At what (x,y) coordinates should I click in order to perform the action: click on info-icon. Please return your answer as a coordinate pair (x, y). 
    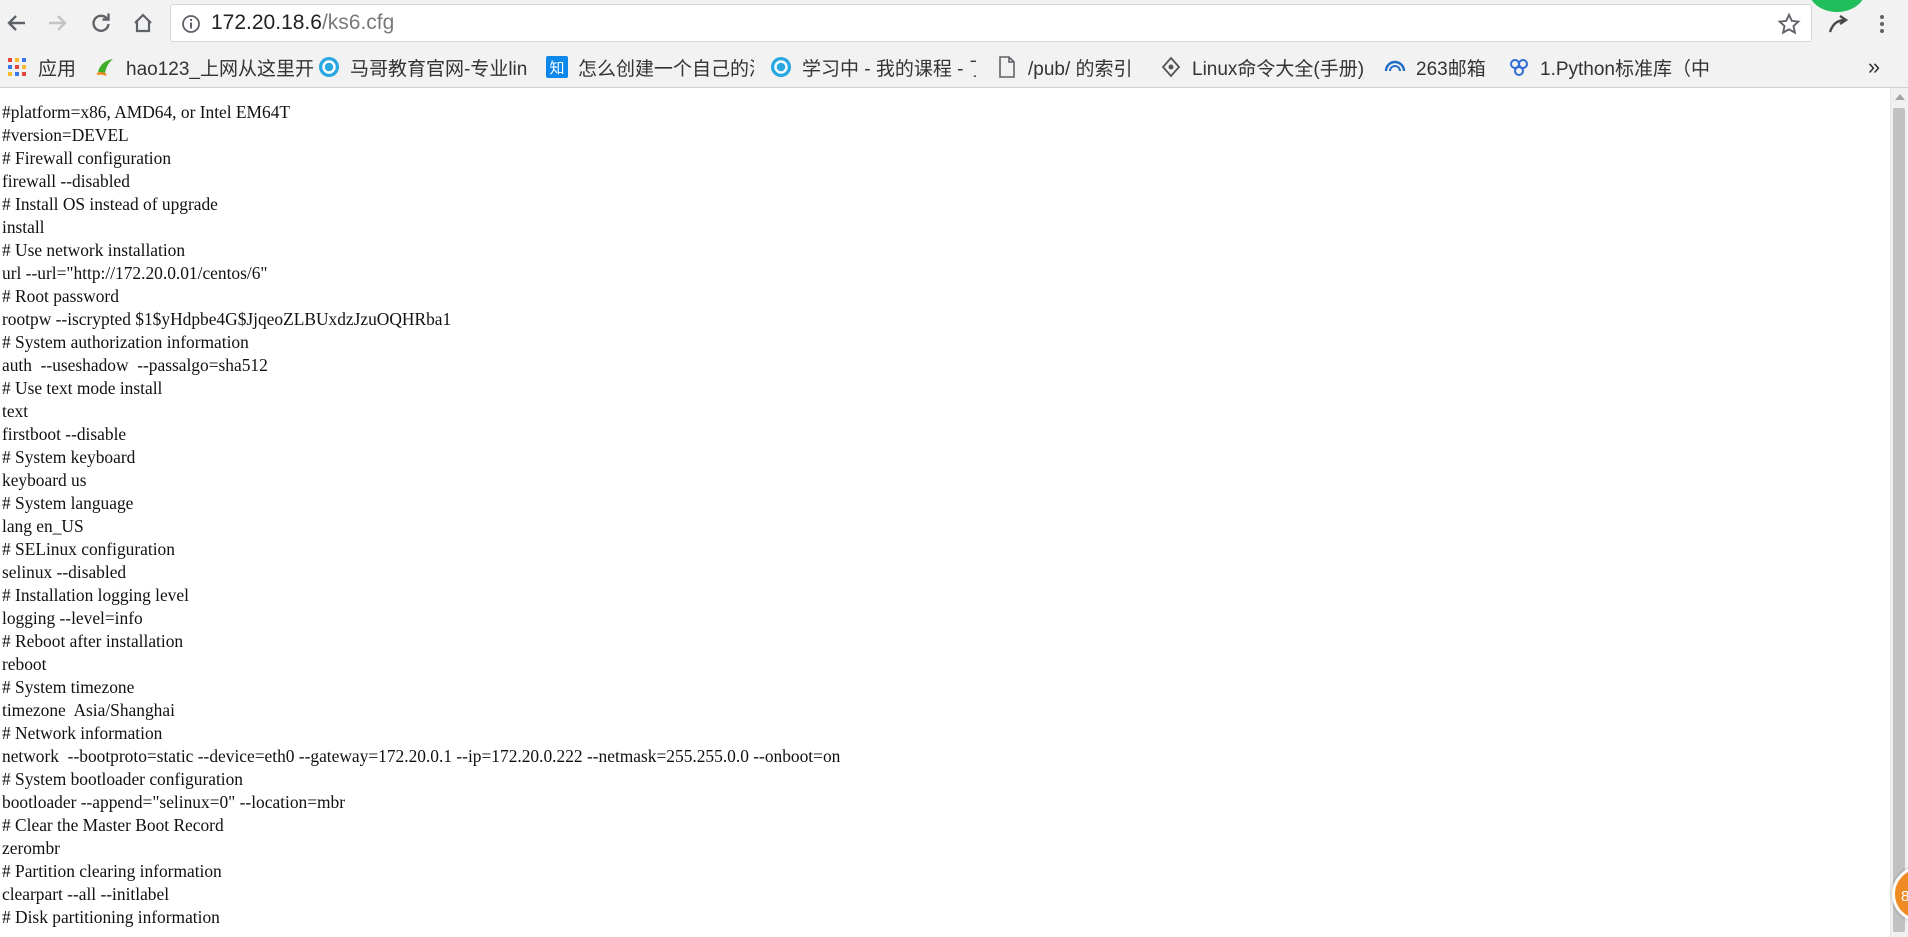
    Looking at the image, I should click on (191, 24).